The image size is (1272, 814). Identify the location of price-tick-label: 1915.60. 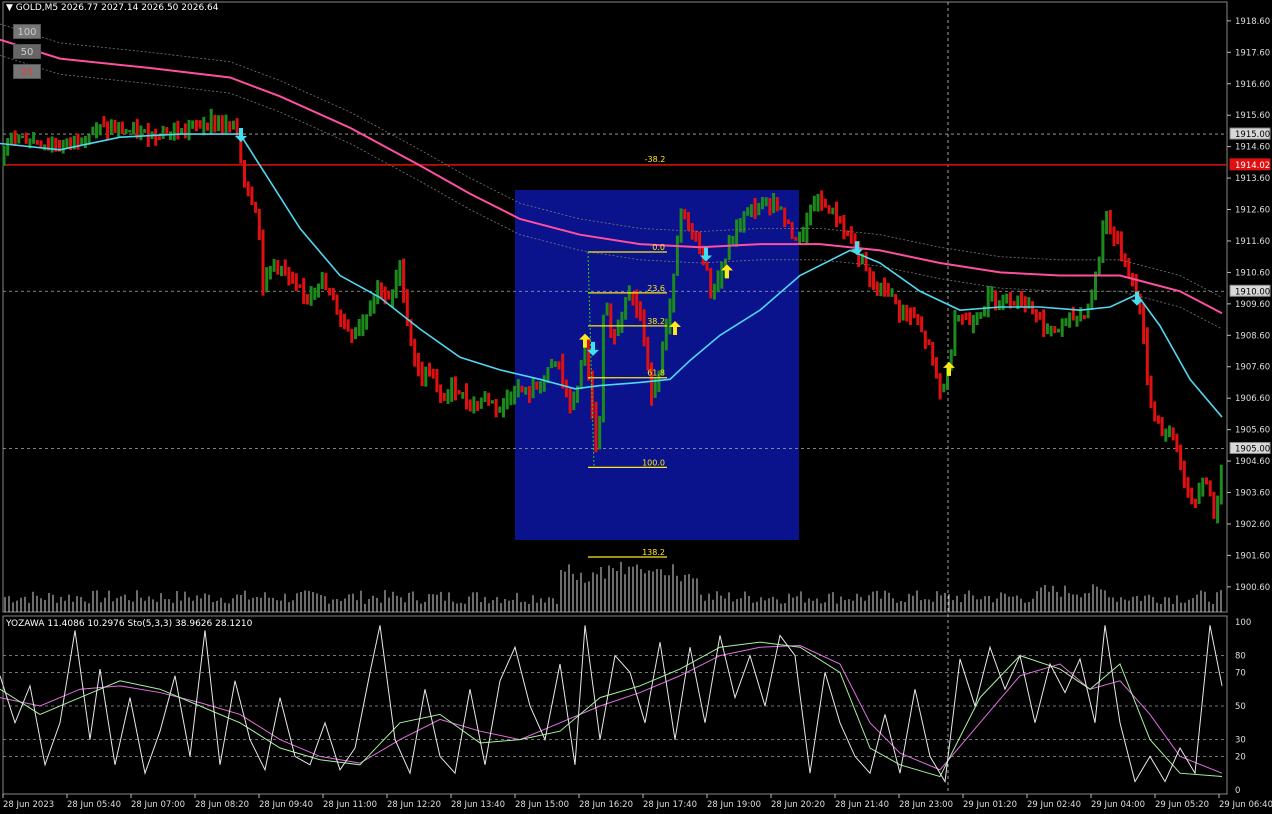
(1252, 116).